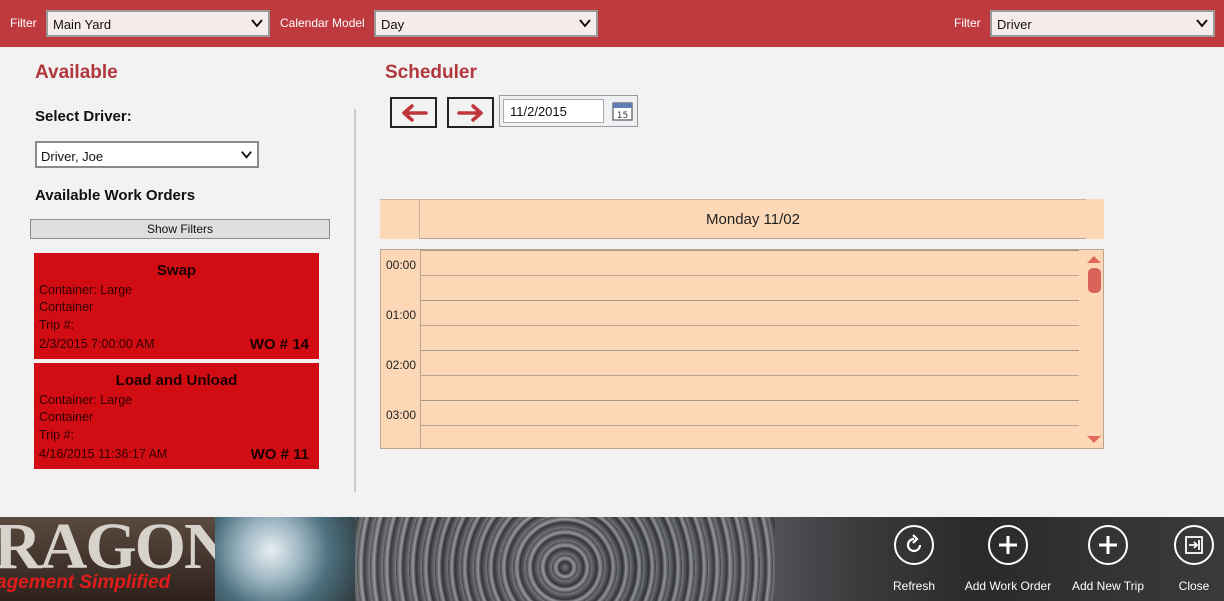  Describe the element at coordinates (1094, 439) in the screenshot. I see `scroll-down-arrow` at that location.